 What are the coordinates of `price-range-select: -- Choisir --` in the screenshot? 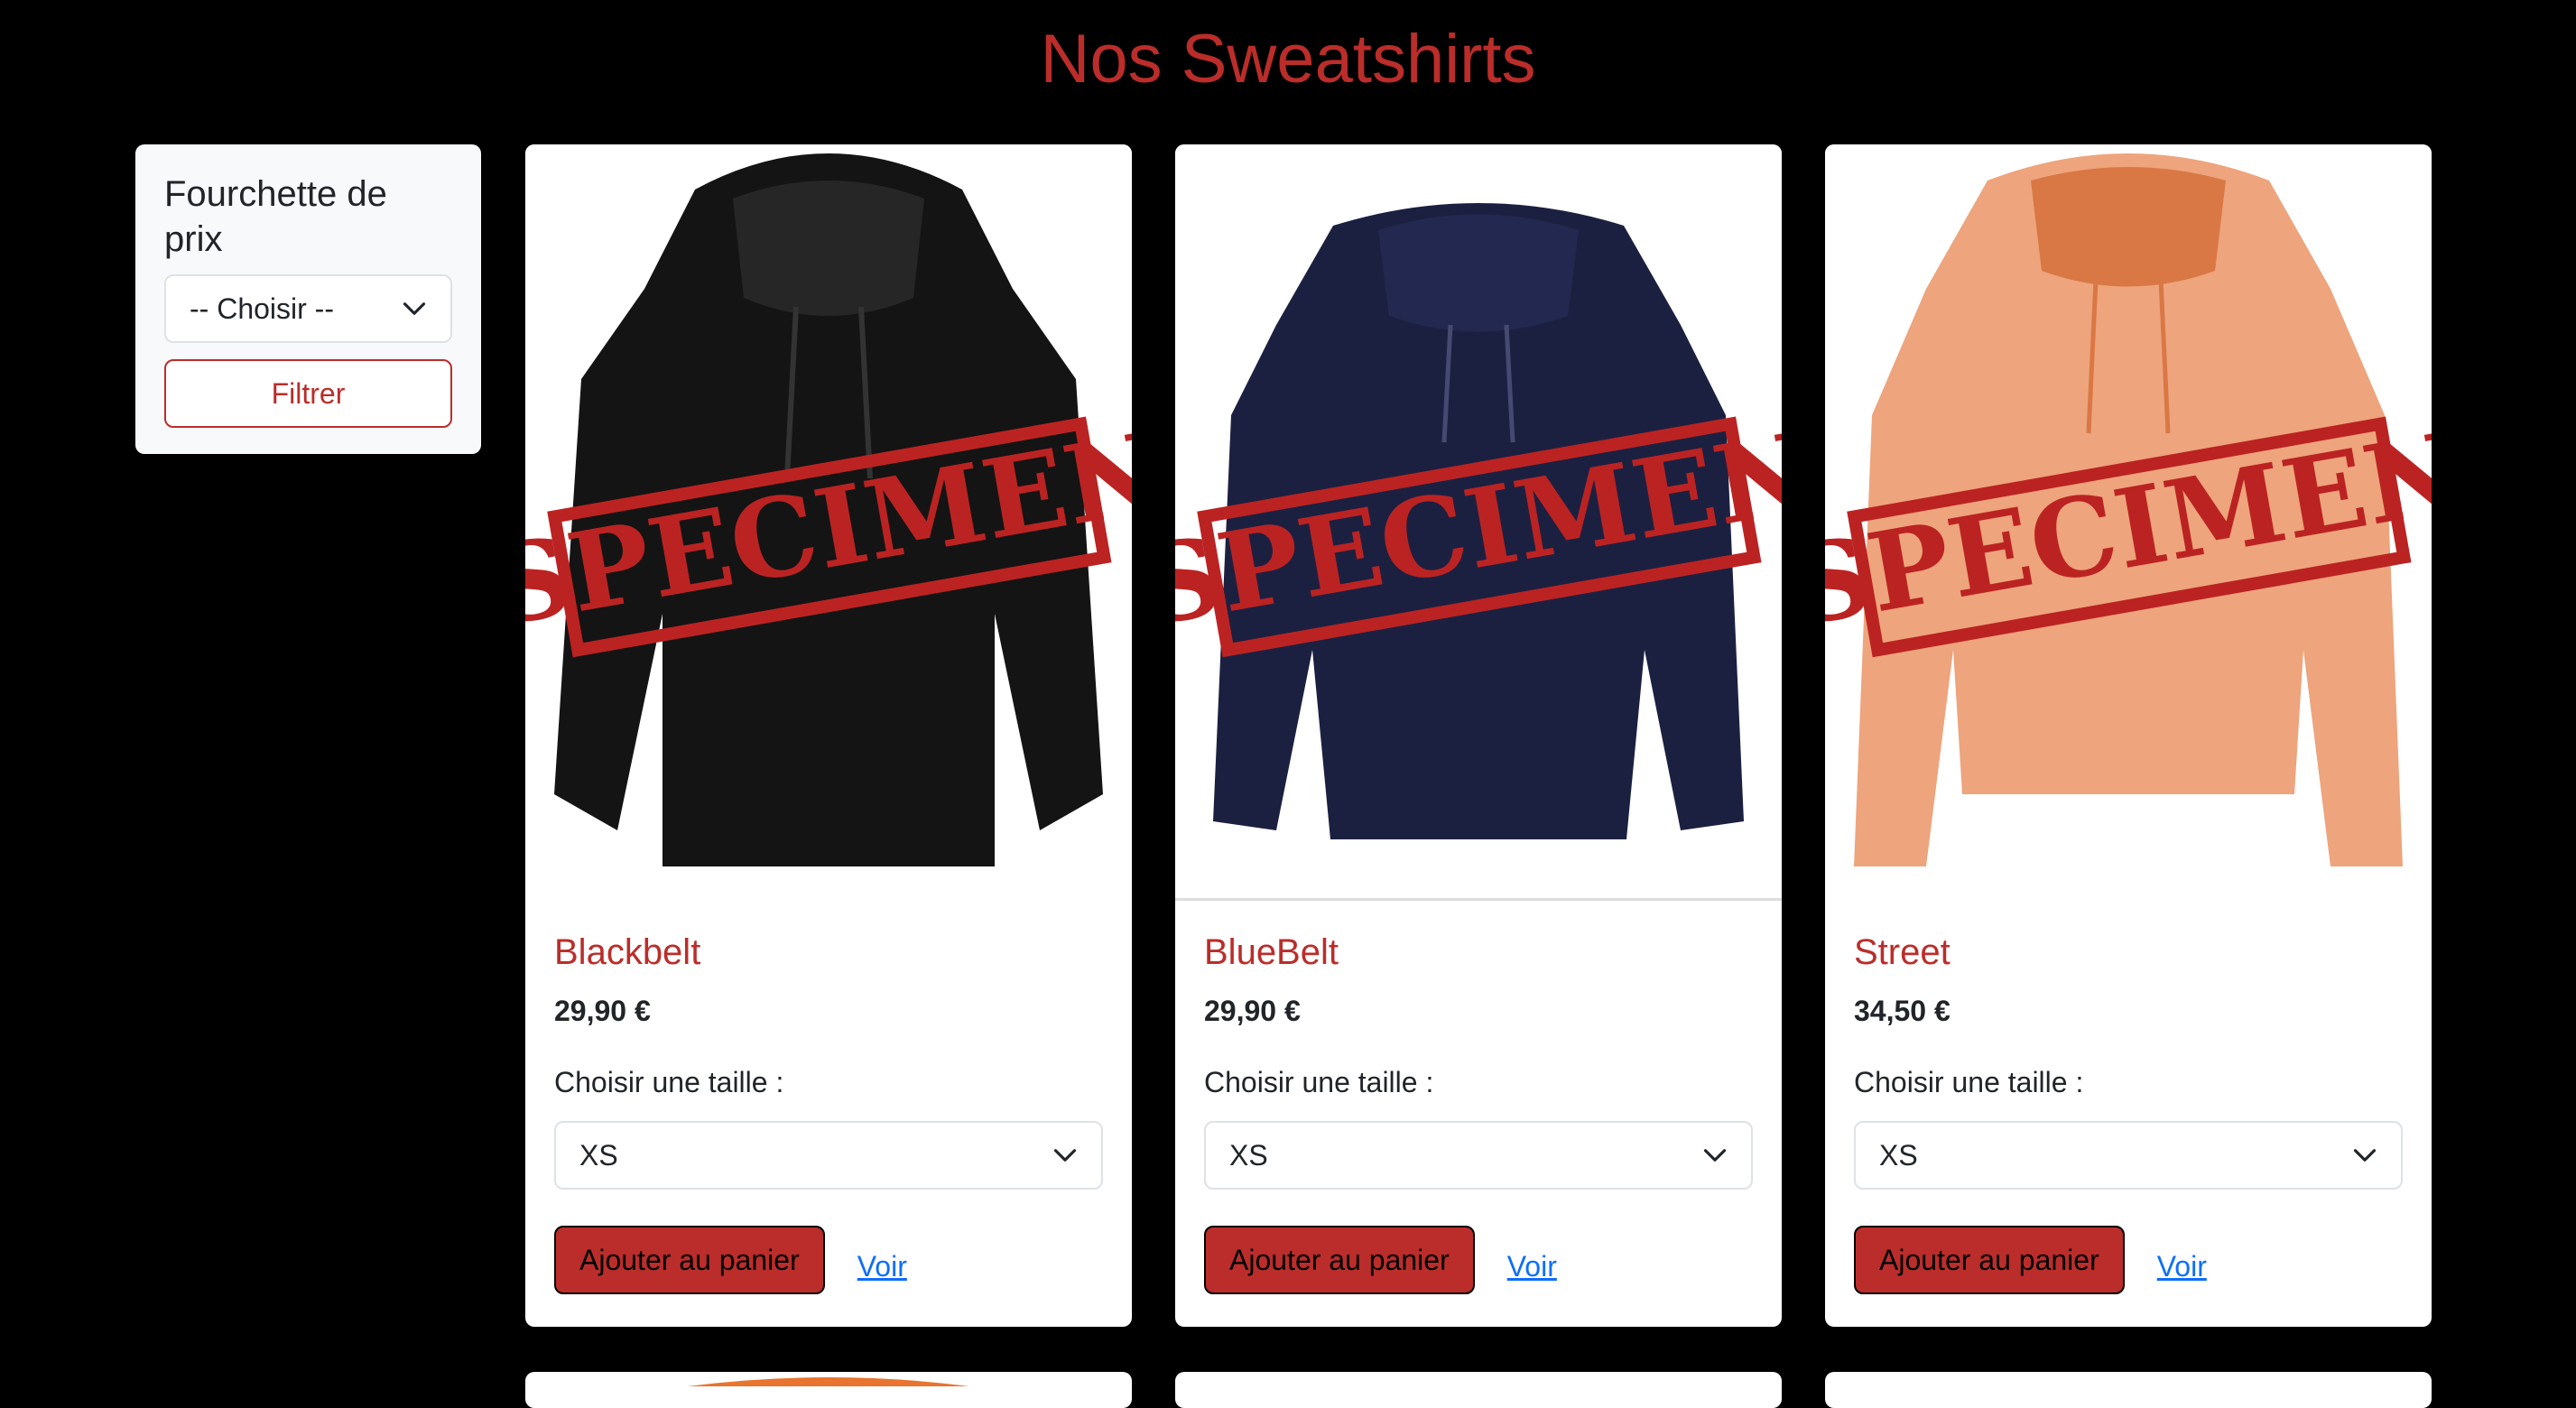 It's located at (308, 308).